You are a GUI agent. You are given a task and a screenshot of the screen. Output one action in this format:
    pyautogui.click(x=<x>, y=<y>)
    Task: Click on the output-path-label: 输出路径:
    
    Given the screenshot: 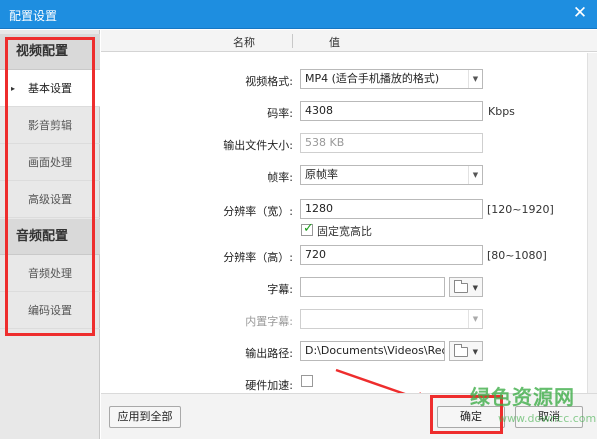 What is the action you would take?
    pyautogui.click(x=269, y=353)
    